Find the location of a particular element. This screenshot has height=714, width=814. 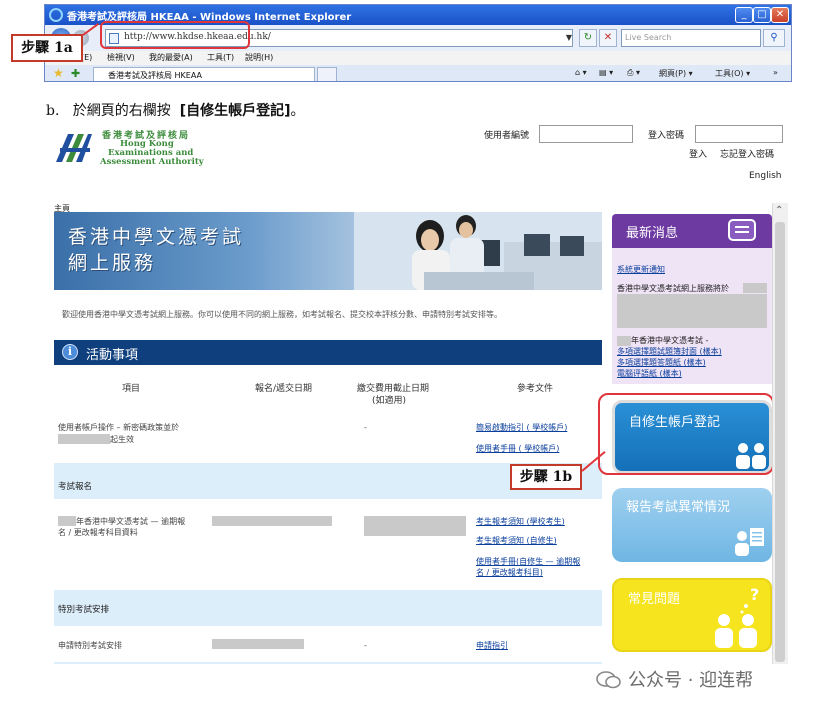

watermark-text: 公众号 · 迎连帮 is located at coordinates (691, 680).